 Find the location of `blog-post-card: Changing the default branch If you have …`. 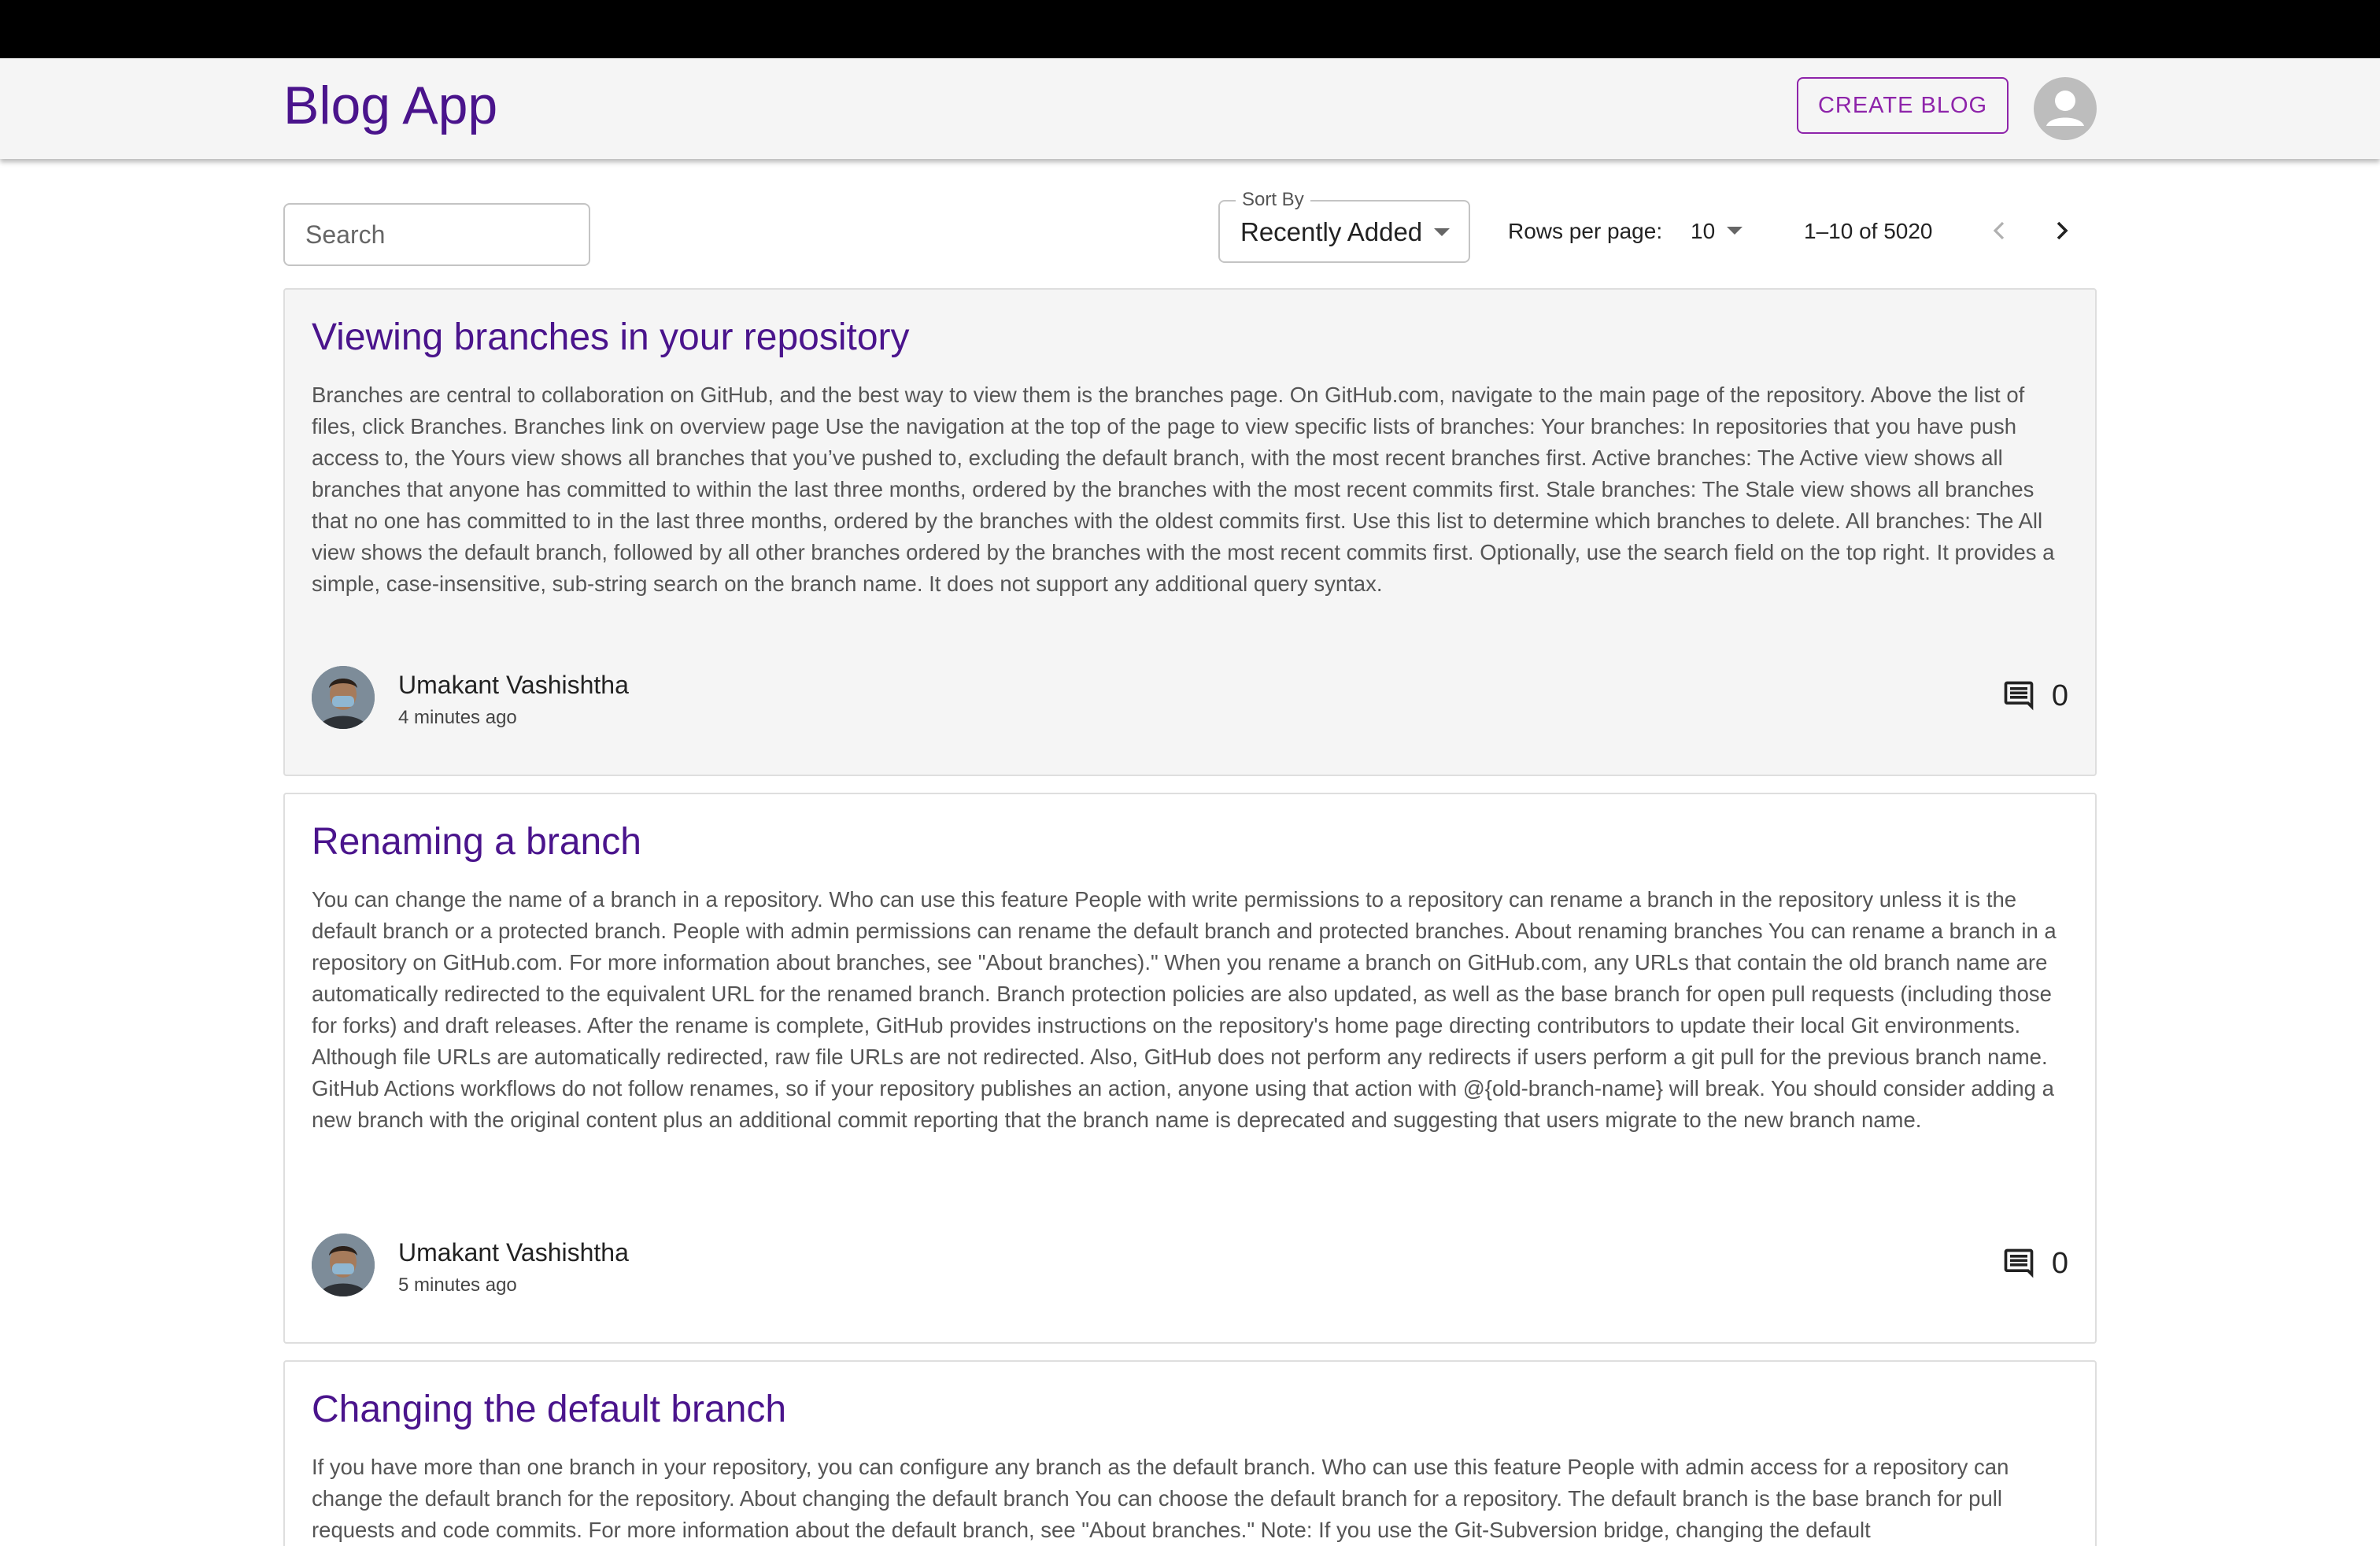

blog-post-card: Changing the default branch If you have … is located at coordinates (1190, 1453).